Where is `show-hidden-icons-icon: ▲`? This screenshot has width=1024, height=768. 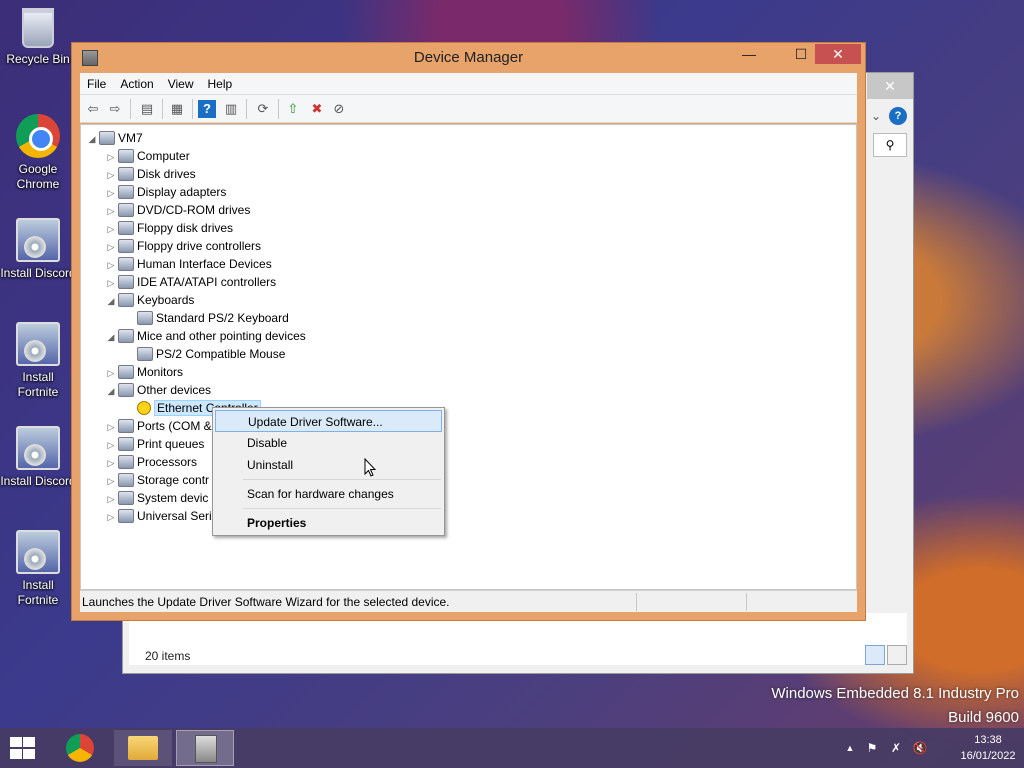 show-hidden-icons-icon: ▲ is located at coordinates (850, 748).